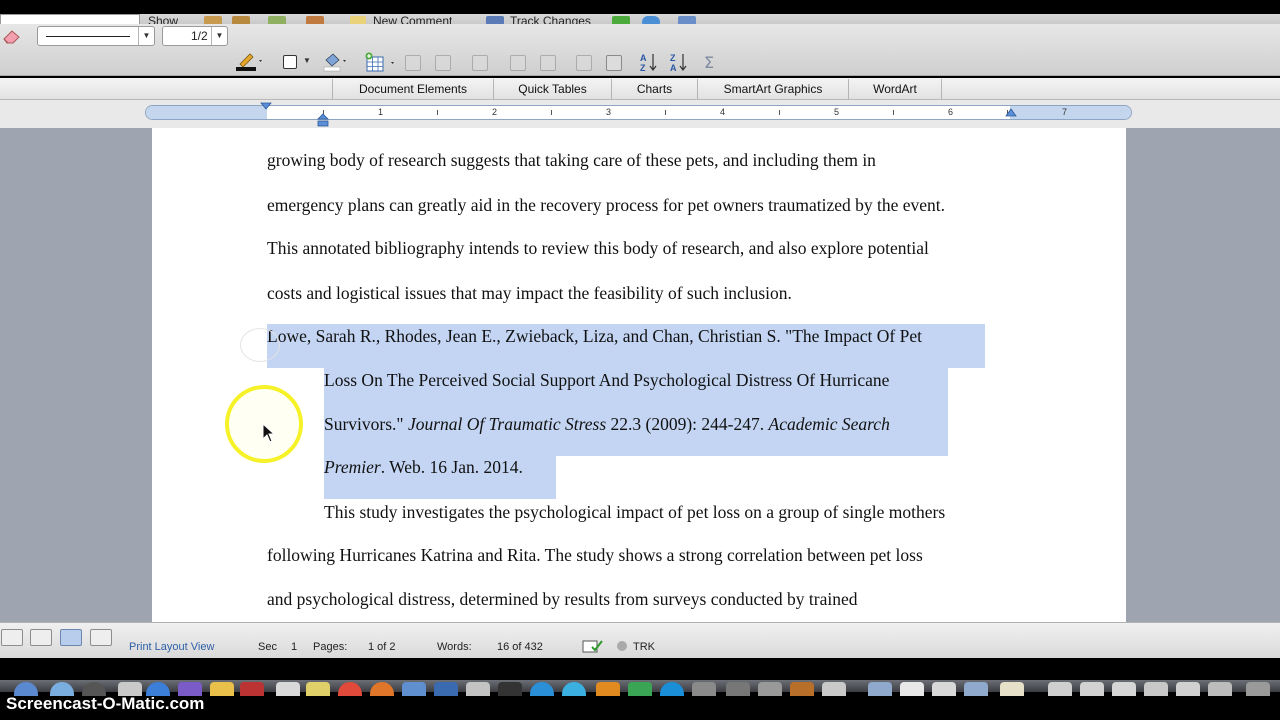 This screenshot has height=720, width=1280. Describe the element at coordinates (96, 36) in the screenshot. I see `line-style-dropdown: ▼` at that location.